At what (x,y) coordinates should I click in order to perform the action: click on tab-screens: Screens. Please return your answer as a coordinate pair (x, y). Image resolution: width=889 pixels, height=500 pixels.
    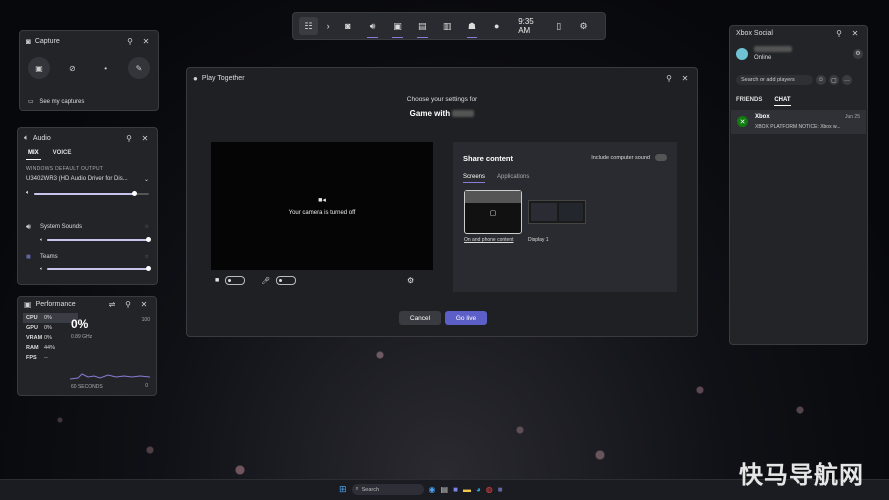
    Looking at the image, I should click on (474, 178).